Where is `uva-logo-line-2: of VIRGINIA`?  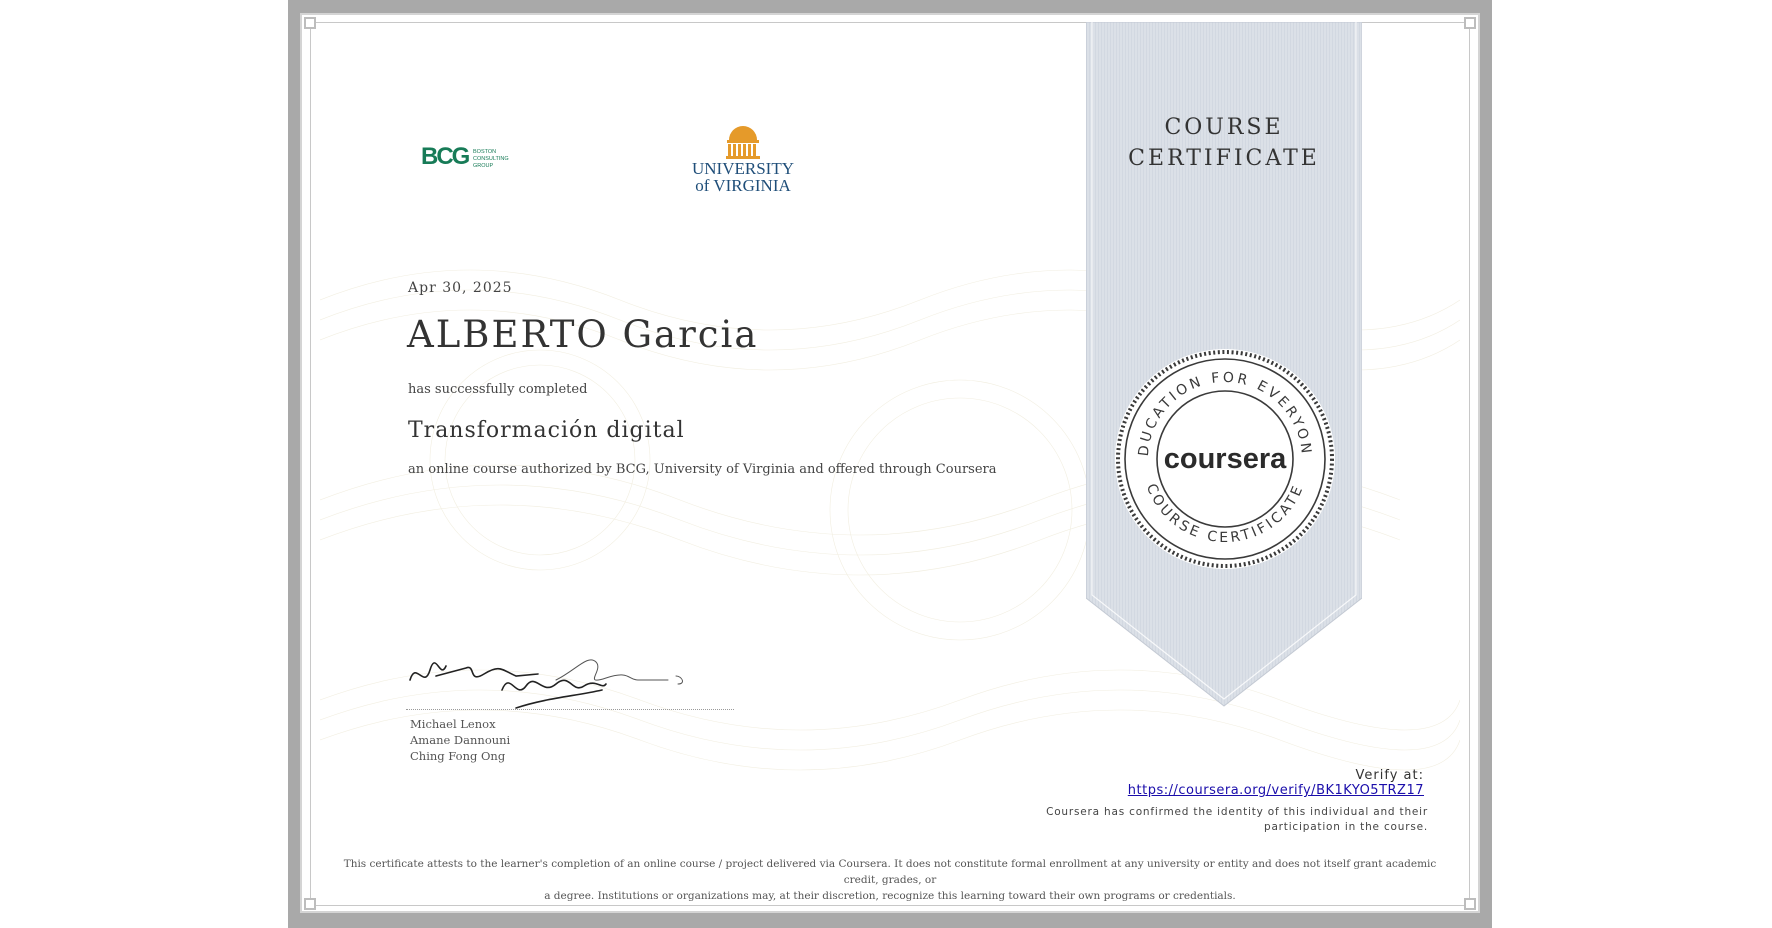 uva-logo-line-2: of VIRGINIA is located at coordinates (743, 185).